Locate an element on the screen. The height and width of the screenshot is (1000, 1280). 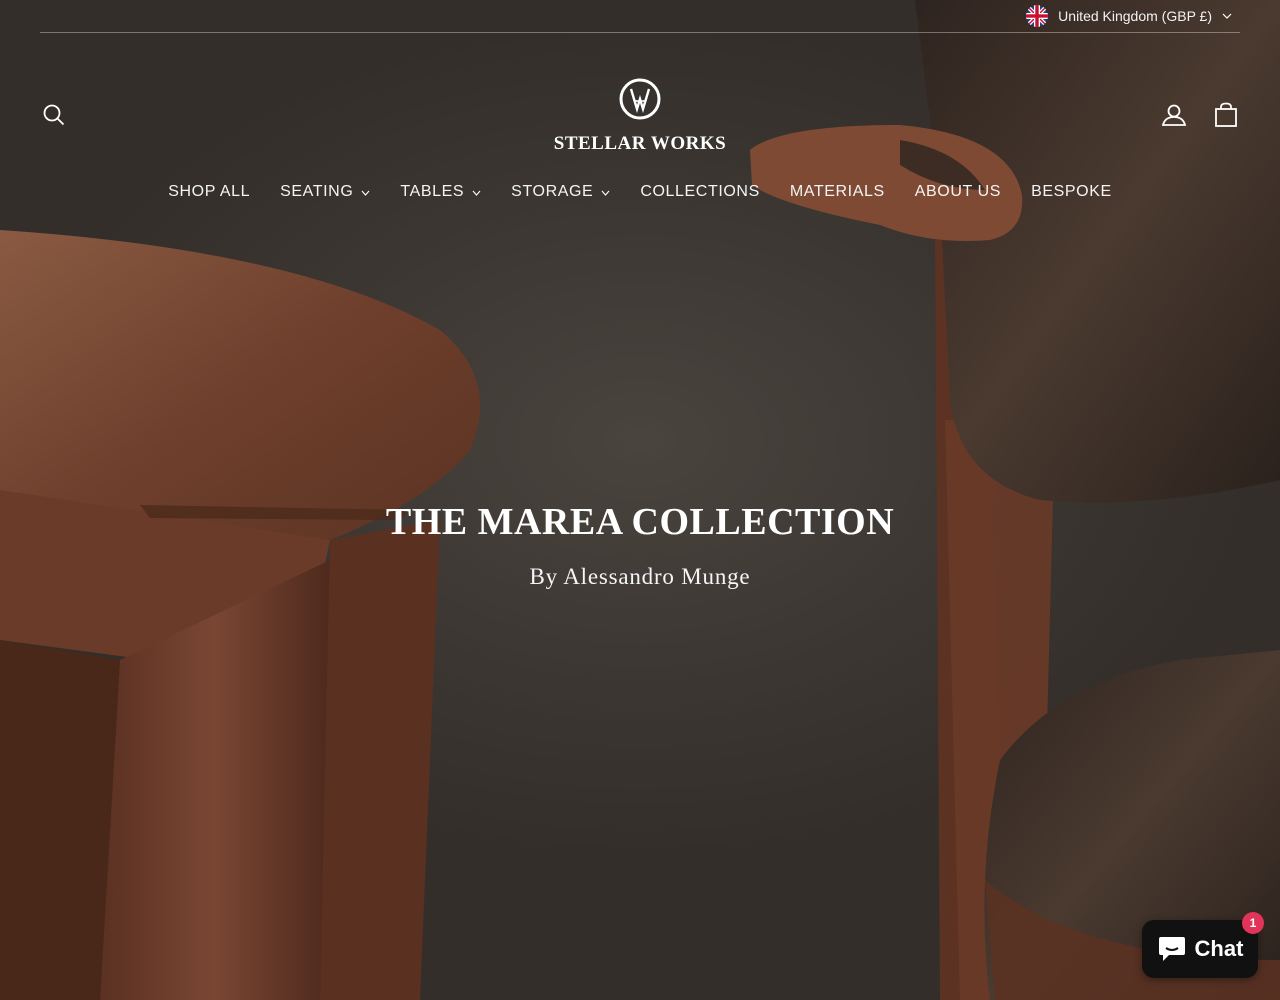
locale-label: United Kingdom (GBP £) is located at coordinates (1135, 16).